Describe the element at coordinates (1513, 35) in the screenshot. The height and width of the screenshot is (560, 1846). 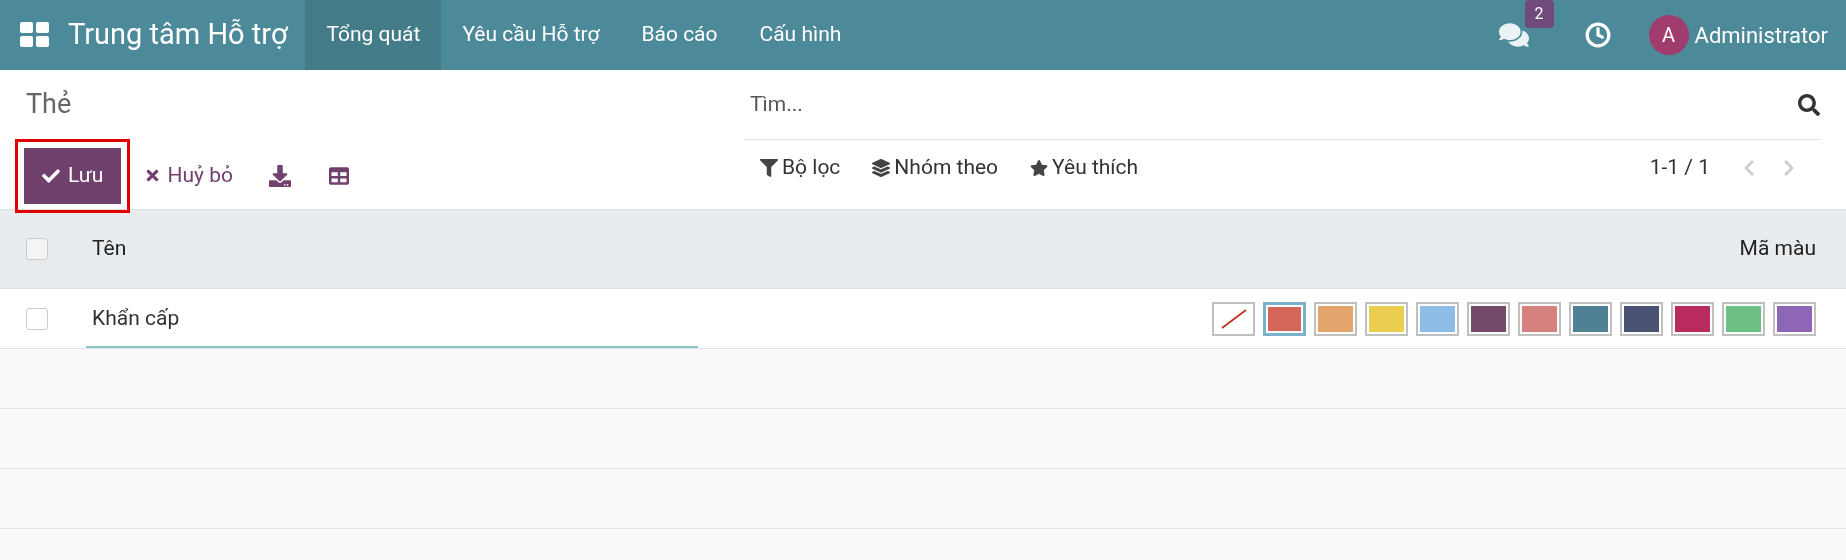
I see `chat-icon` at that location.